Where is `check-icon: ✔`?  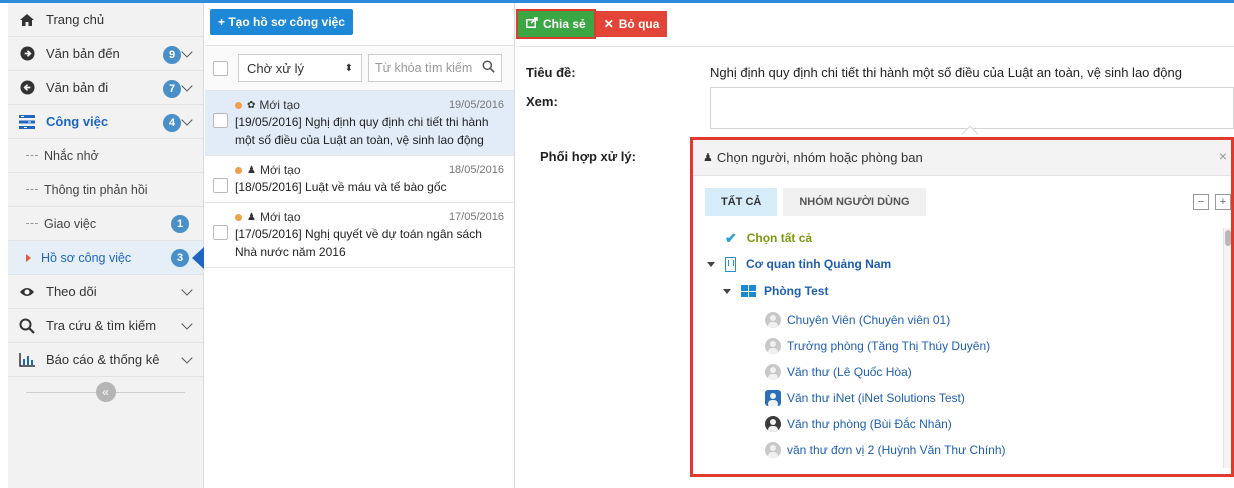 check-icon: ✔ is located at coordinates (731, 237).